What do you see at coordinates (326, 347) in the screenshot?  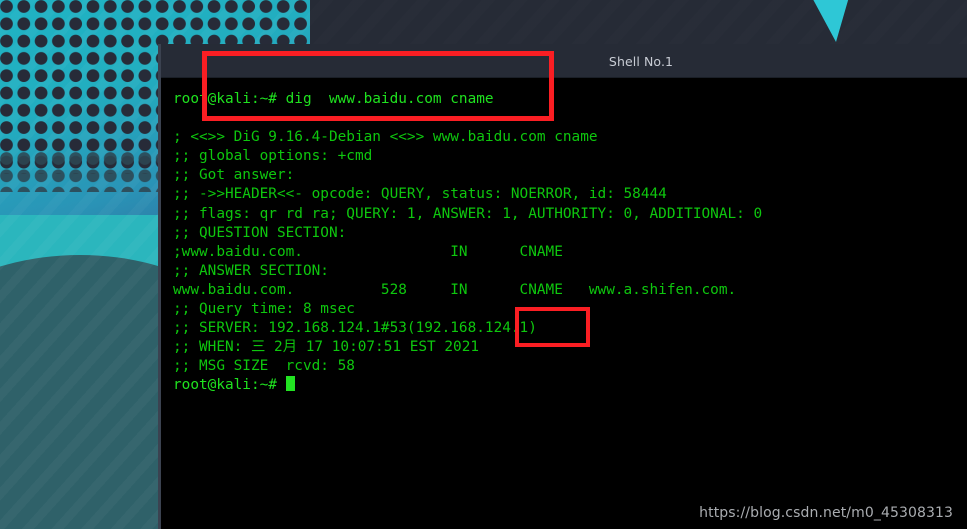 I see `terminal-when: ;; WHEN: 三 2月 17 10:07:51 EST 2021` at bounding box center [326, 347].